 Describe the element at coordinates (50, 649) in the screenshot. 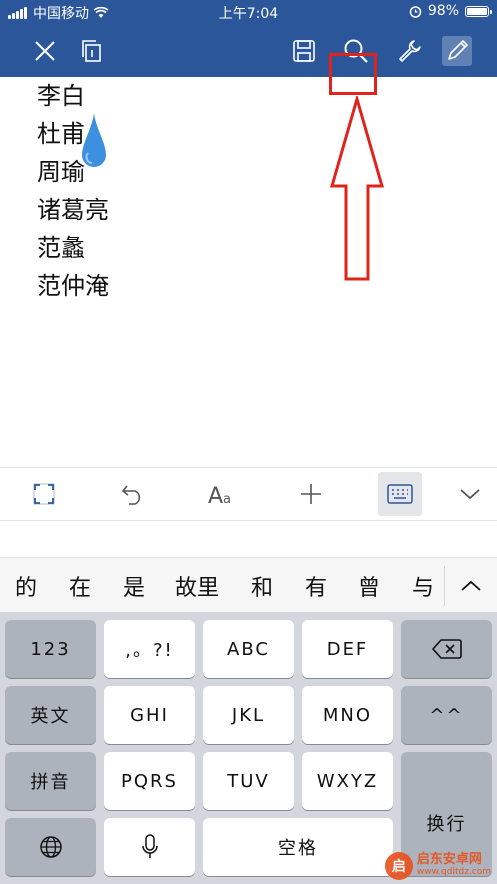

I see `key-123: 123` at that location.